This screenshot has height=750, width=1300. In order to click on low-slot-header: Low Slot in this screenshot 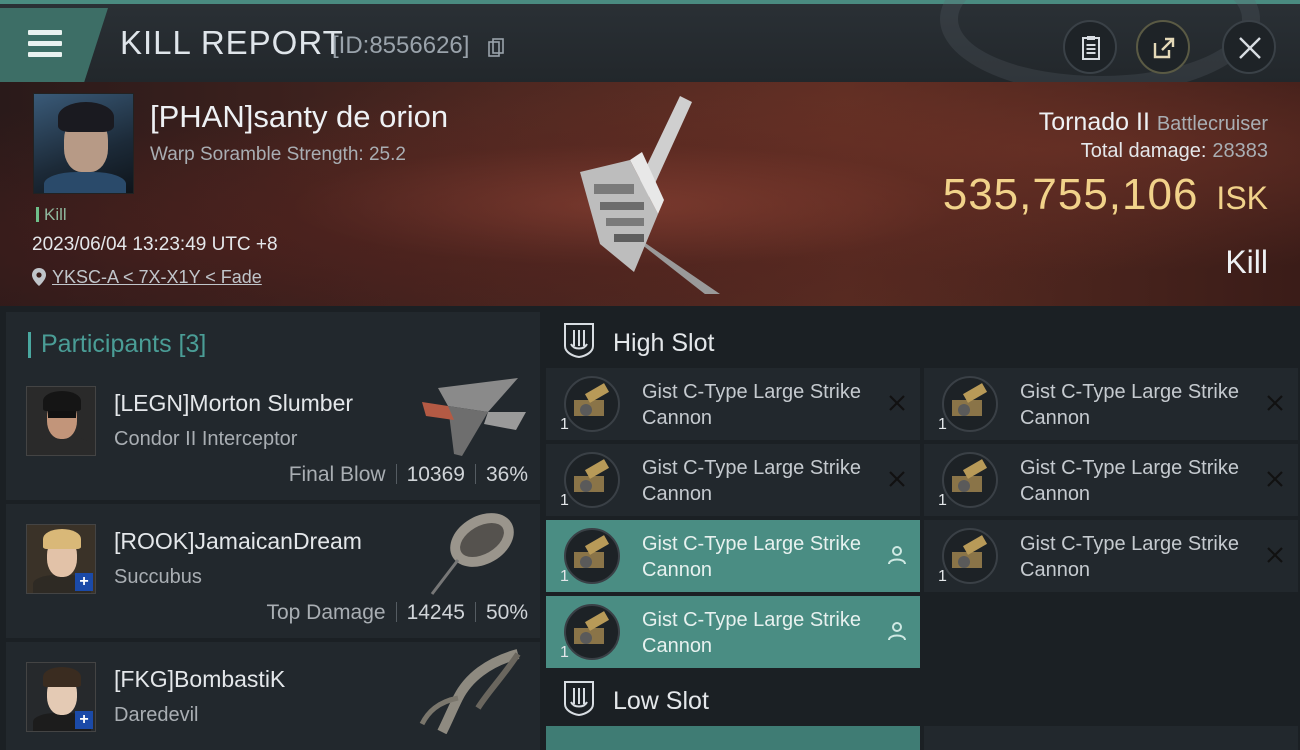, I will do `click(920, 698)`.